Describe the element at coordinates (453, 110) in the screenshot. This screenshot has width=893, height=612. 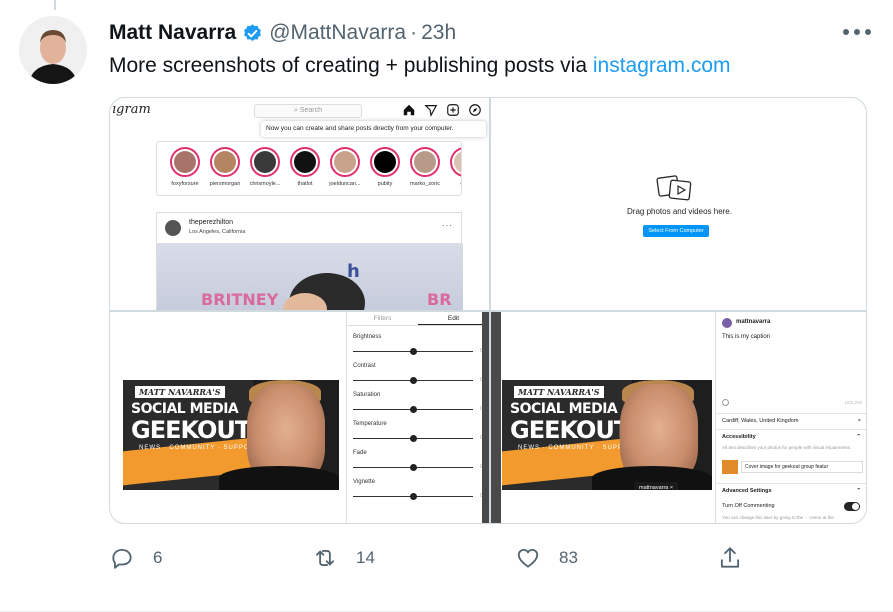
I see `new-post-icon` at that location.